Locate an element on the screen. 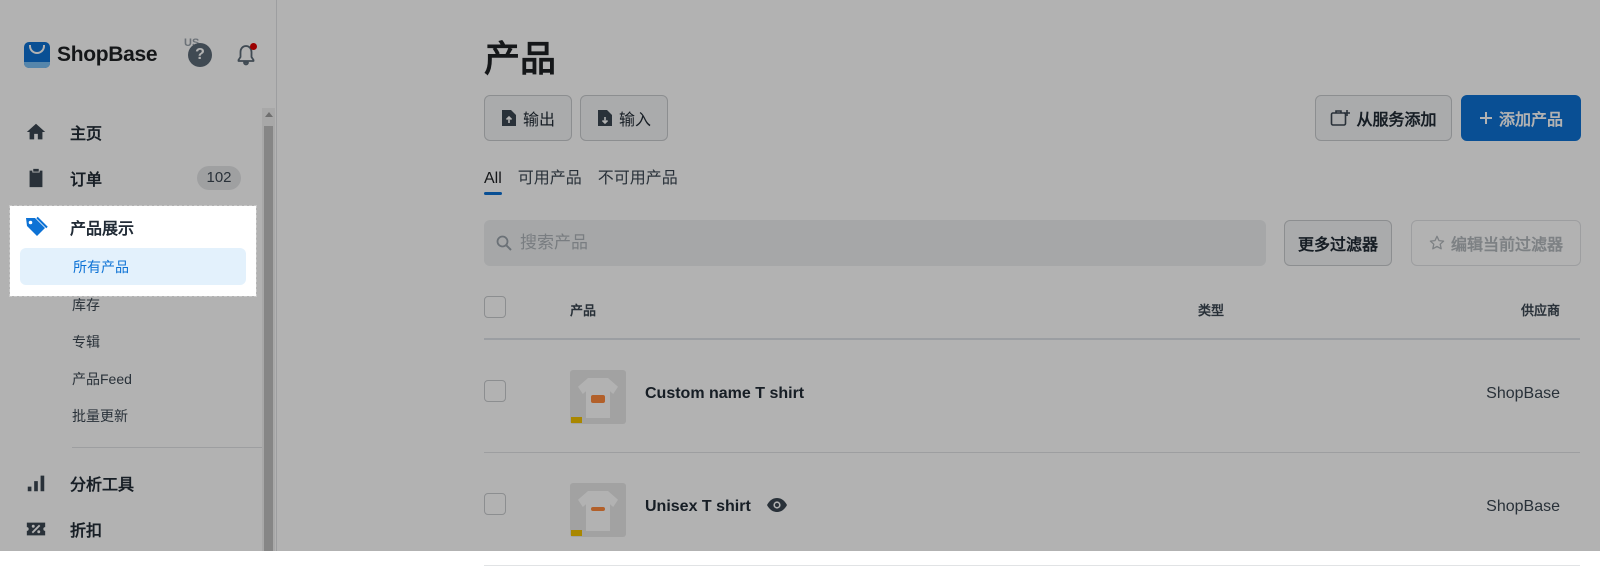  sidebar-subitem-product-feed: 产品Feed is located at coordinates (102, 379).